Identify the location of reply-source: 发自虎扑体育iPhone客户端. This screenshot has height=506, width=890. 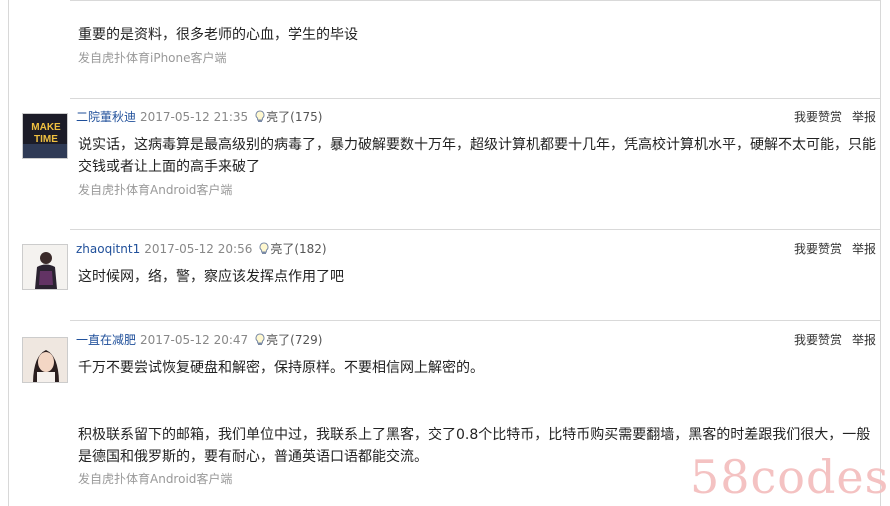
(152, 58).